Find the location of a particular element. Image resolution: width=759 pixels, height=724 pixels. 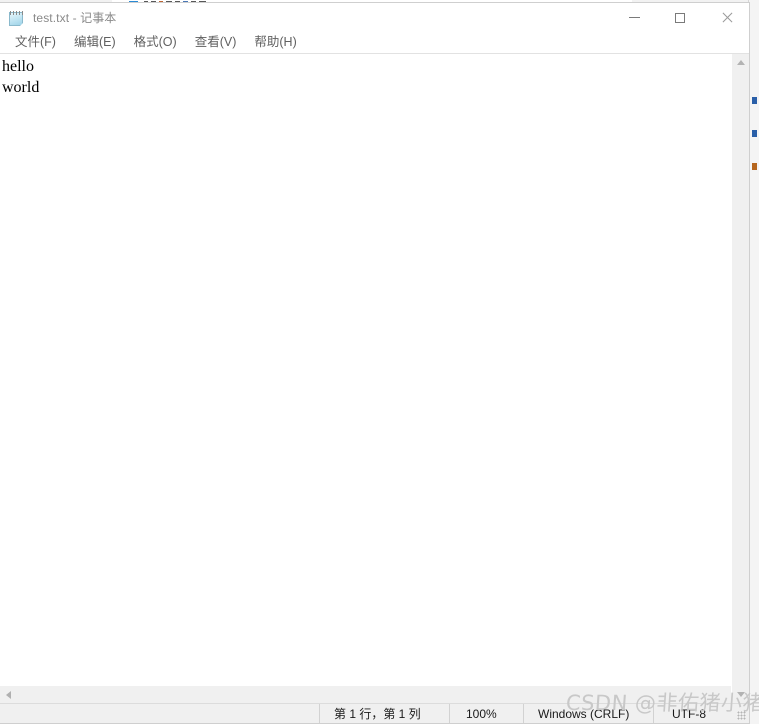

status-line-ending: Windows (CRLF) is located at coordinates (588, 713).